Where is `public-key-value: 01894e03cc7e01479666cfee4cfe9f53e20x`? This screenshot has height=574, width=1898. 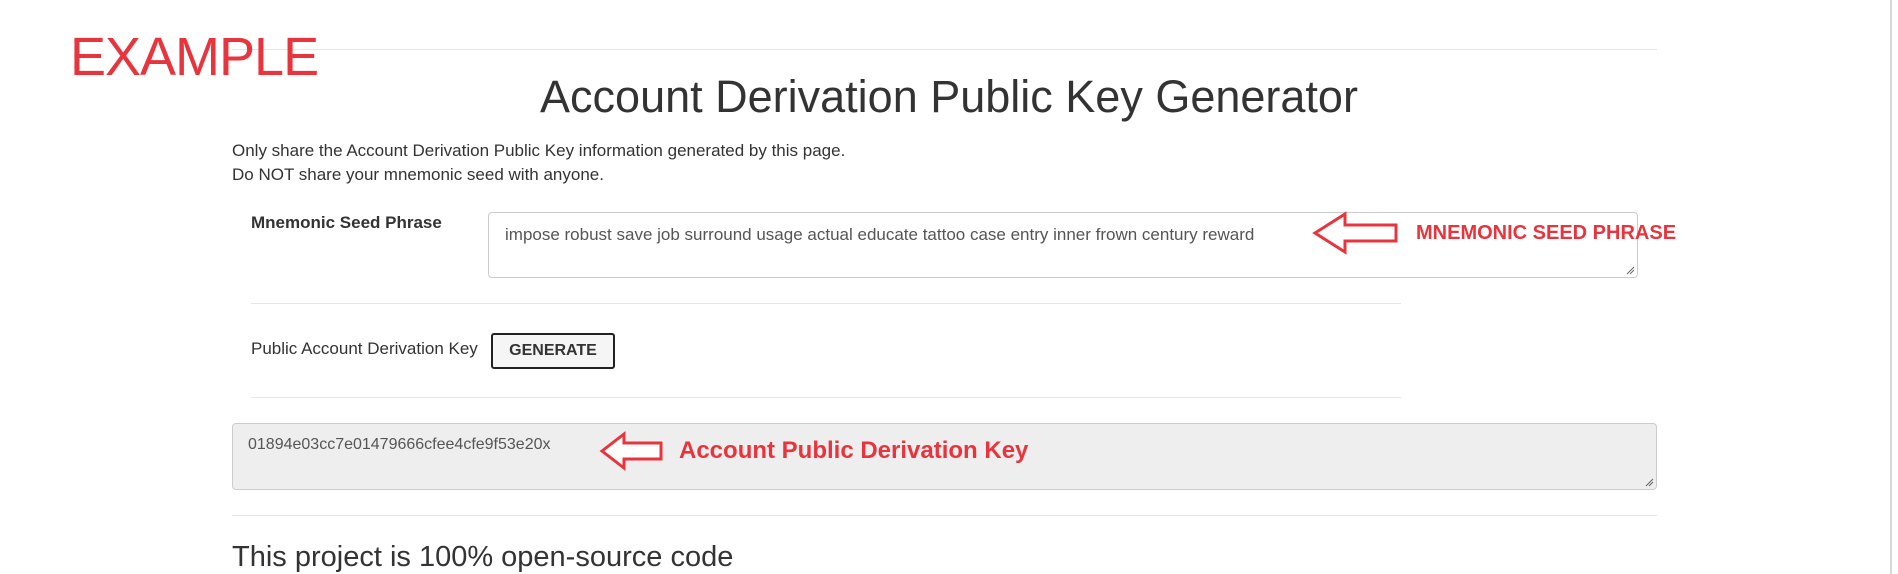
public-key-value: 01894e03cc7e01479666cfee4cfe9f53e20x is located at coordinates (399, 444).